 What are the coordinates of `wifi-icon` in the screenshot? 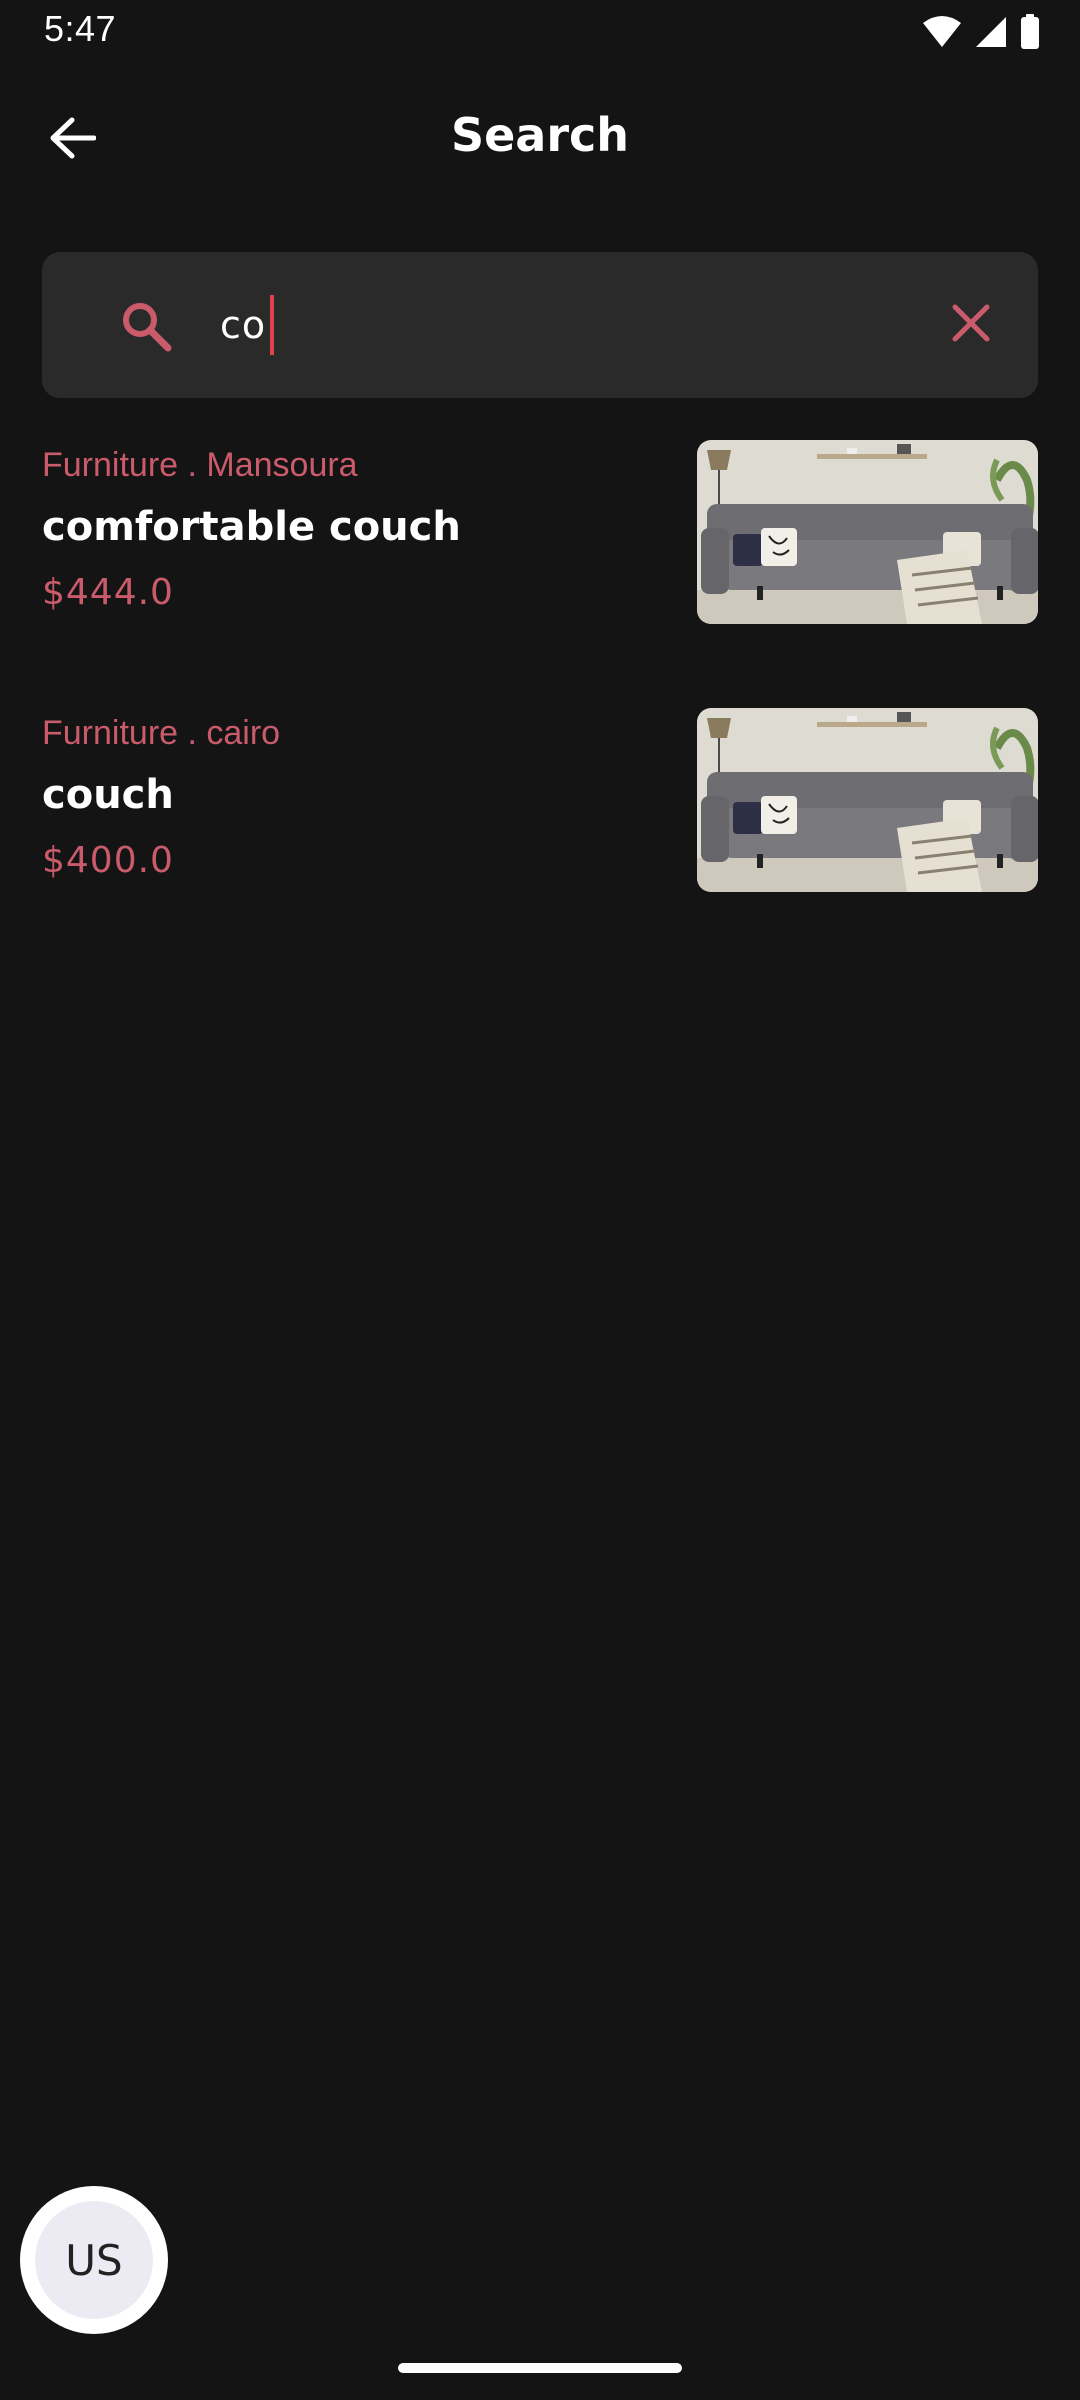 It's located at (942, 32).